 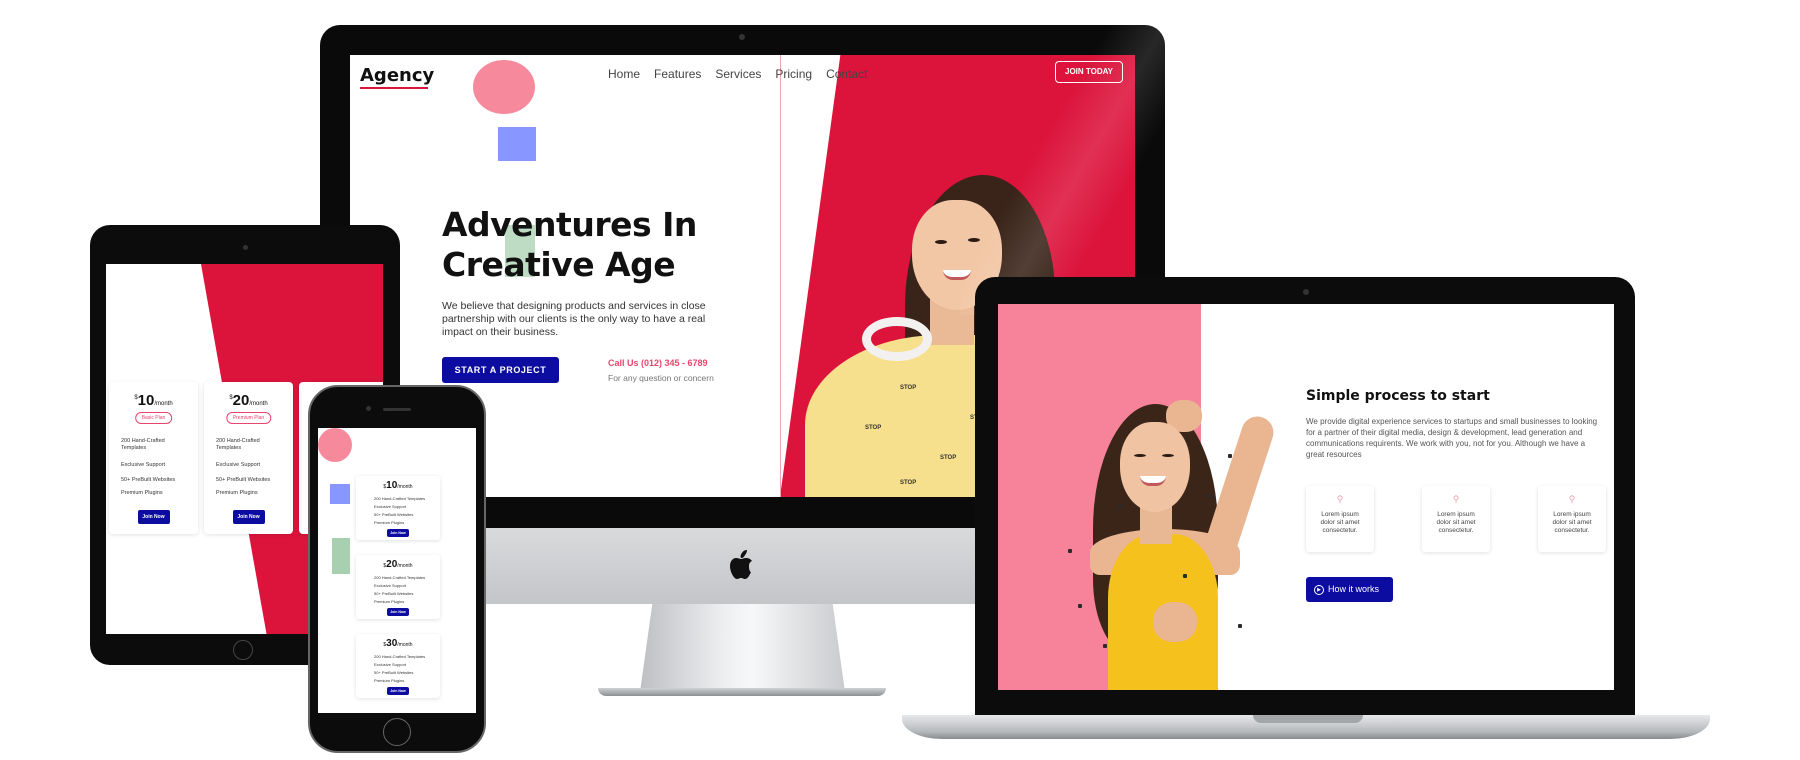 What do you see at coordinates (742, 692) in the screenshot?
I see `imac-foot` at bounding box center [742, 692].